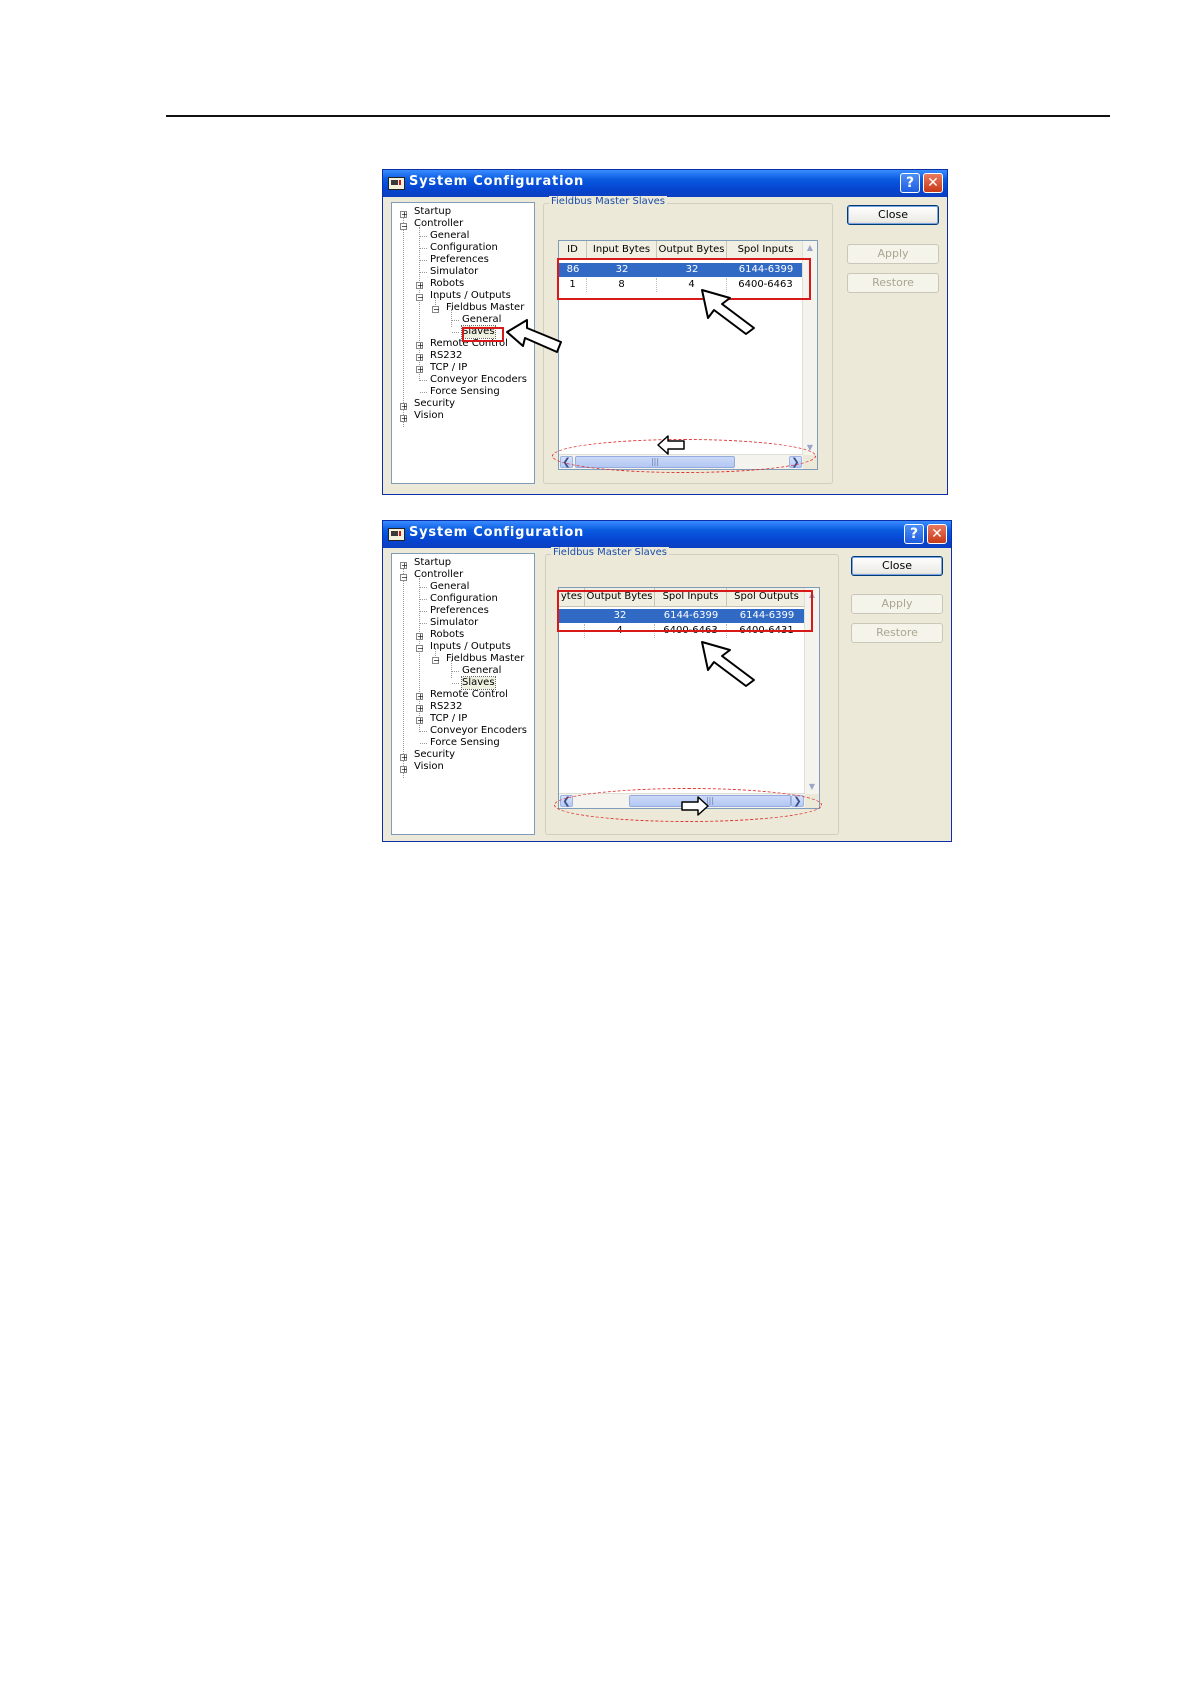  I want to click on scroll-down-icon: ▼, so click(812, 787).